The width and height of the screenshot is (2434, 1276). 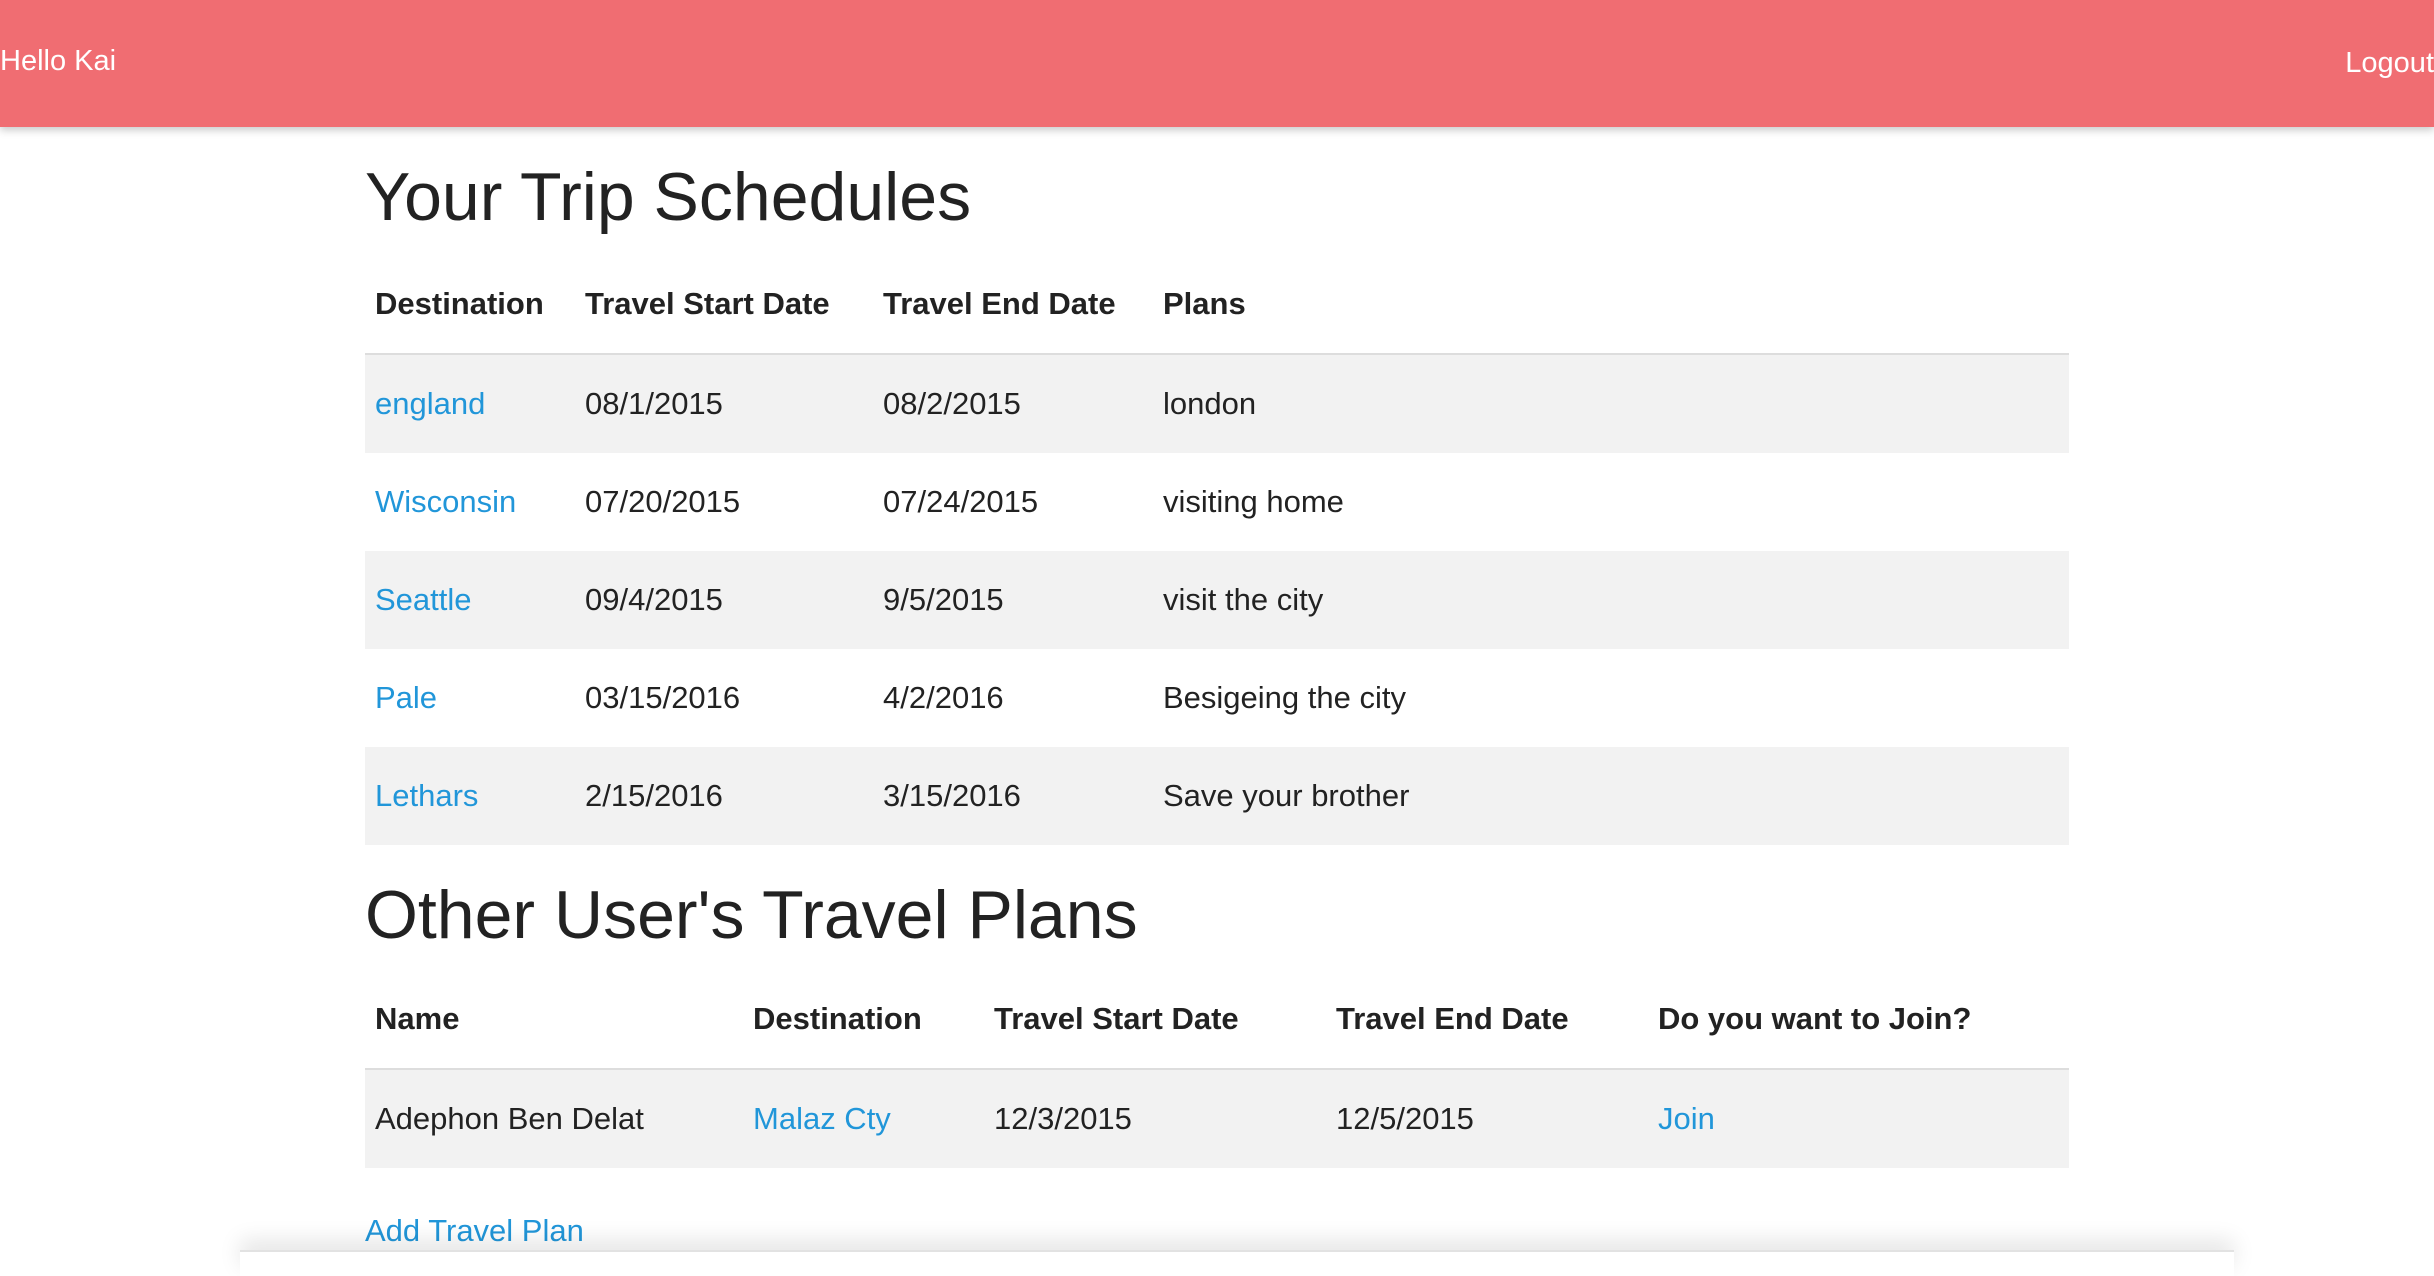 I want to click on destination-cell: Malaz Cty, so click(x=863, y=1118).